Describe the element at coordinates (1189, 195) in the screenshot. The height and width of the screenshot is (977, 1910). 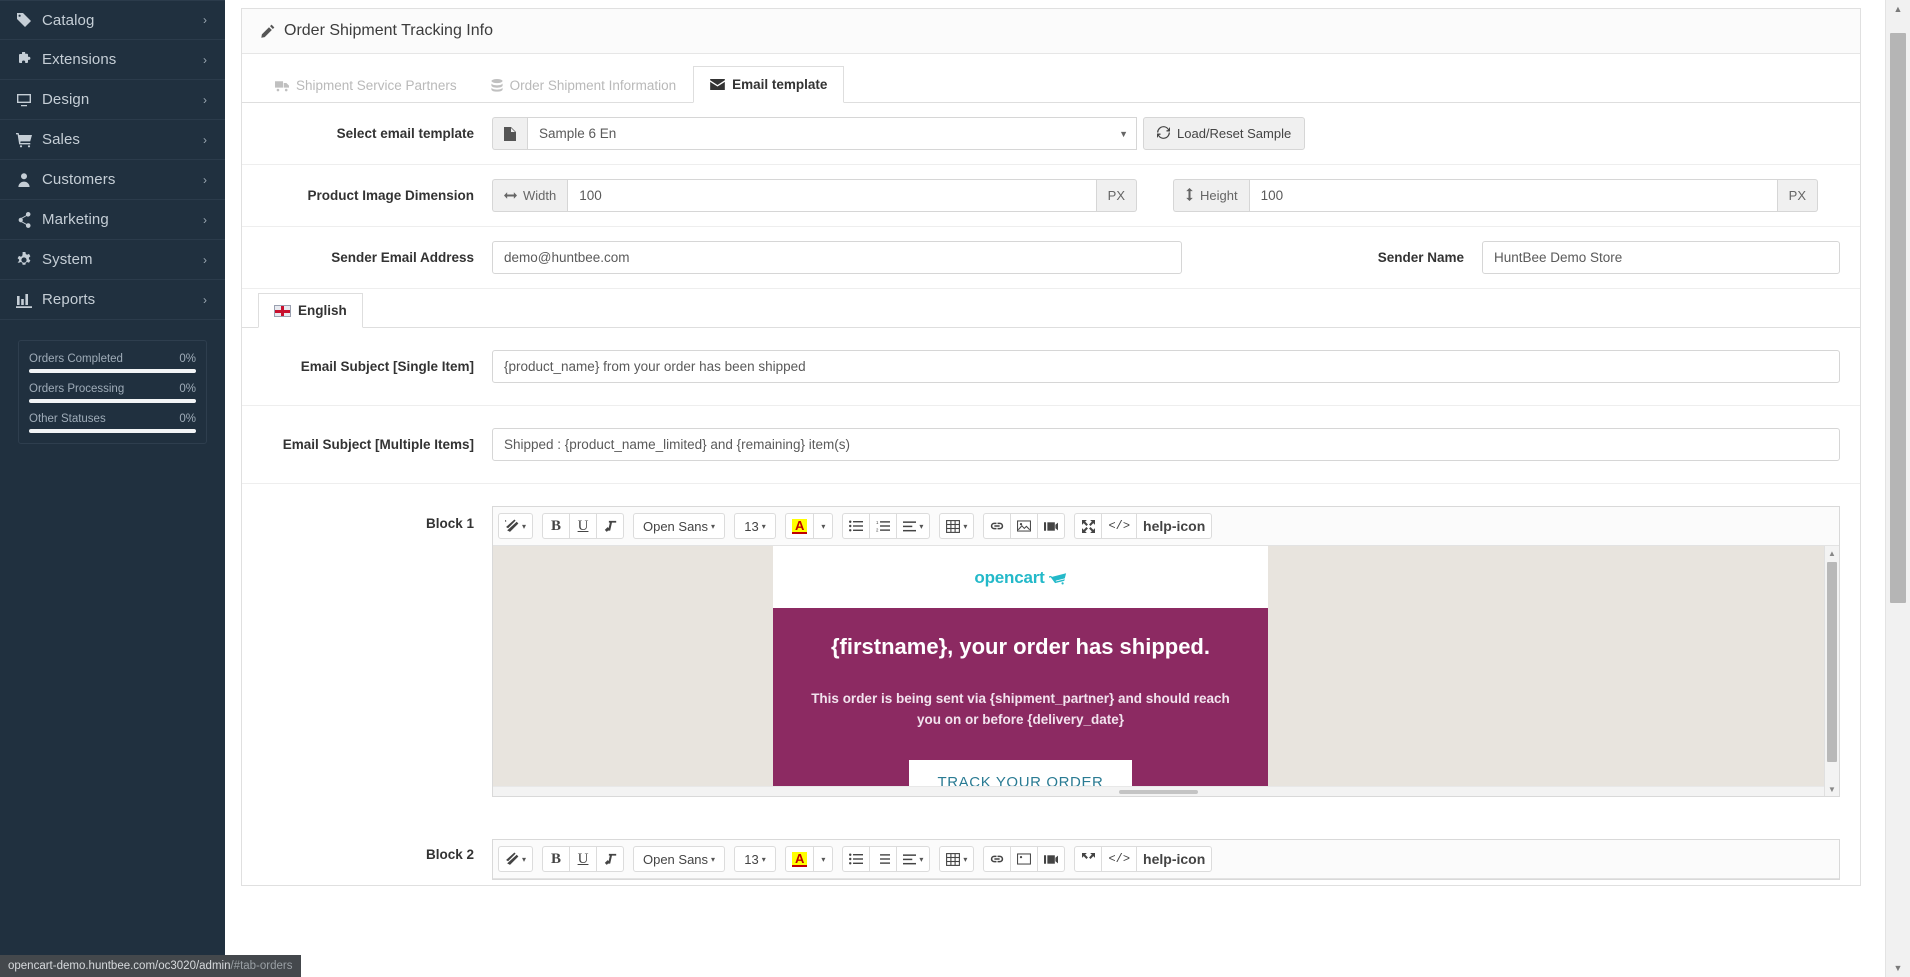
I see `arrows-v-icon` at that location.